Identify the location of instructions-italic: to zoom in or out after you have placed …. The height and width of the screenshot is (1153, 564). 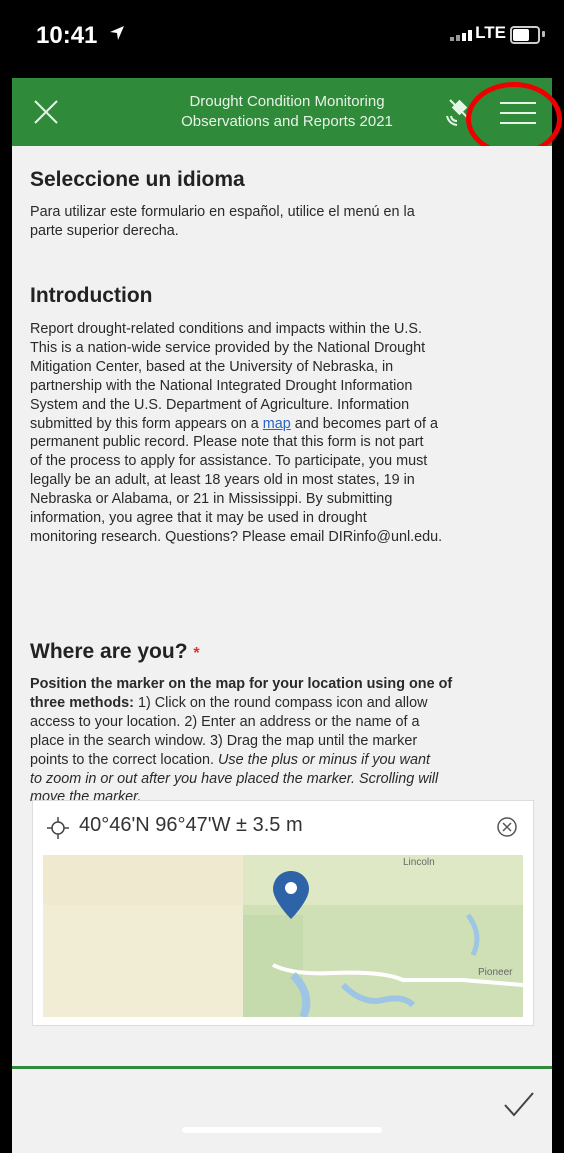
(234, 778).